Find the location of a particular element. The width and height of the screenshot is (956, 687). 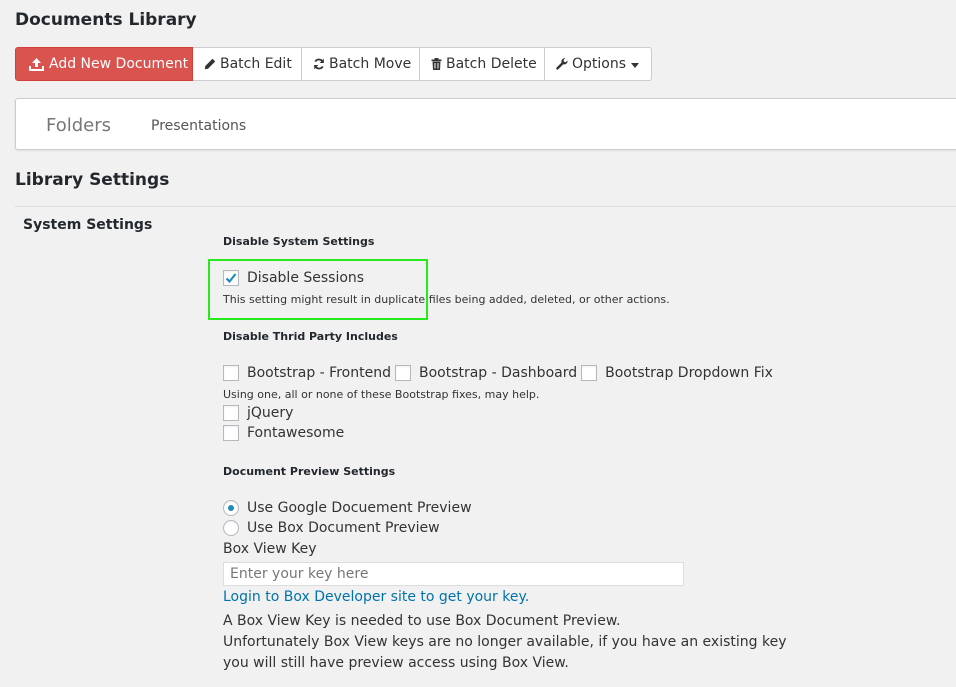

bootstrap-dropdown-fix-checkbox is located at coordinates (589, 373).